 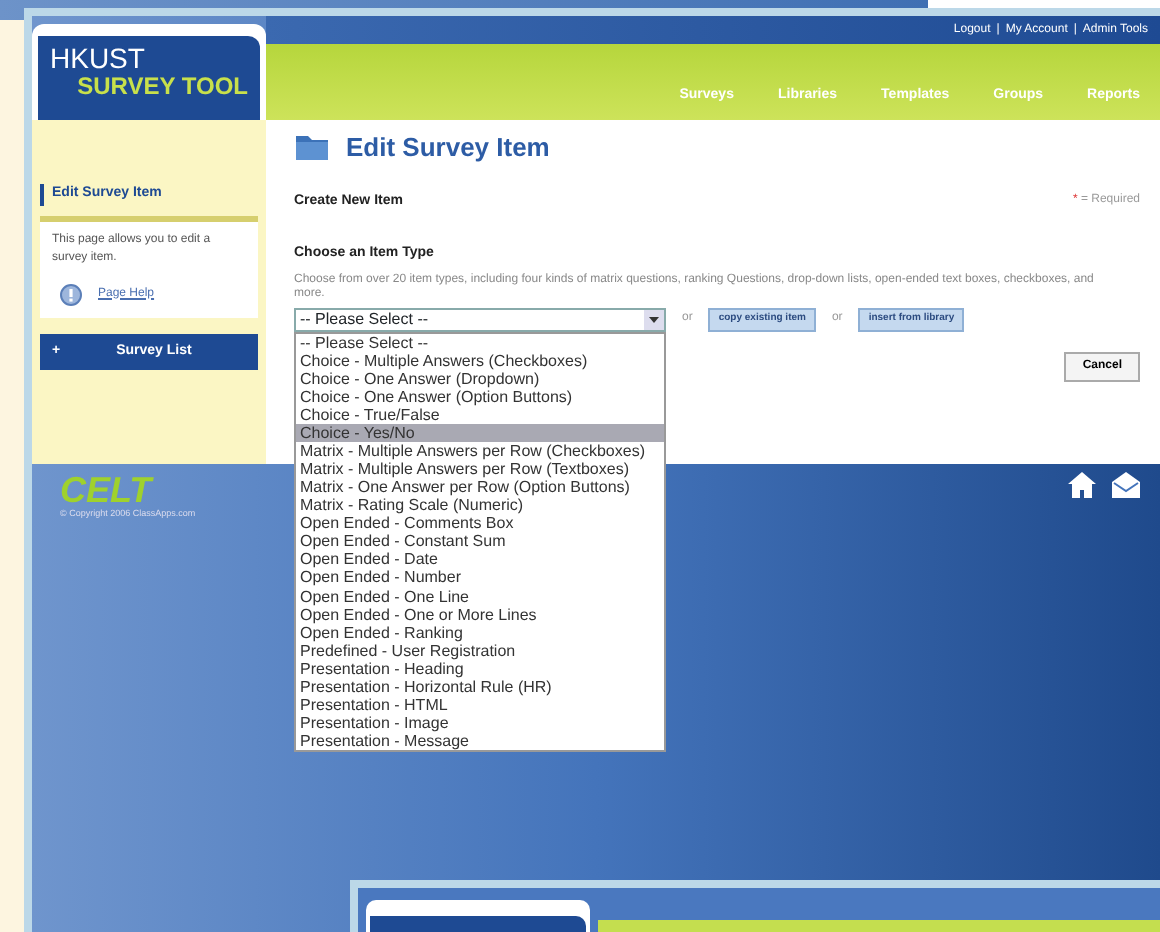 What do you see at coordinates (480, 740) in the screenshot?
I see `dropdown-option: Presentation - Message` at bounding box center [480, 740].